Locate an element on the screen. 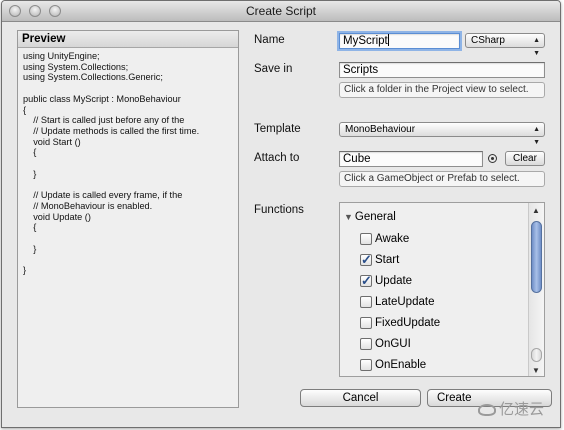  template-dropdown-value: MonoBehaviour is located at coordinates (380, 129).